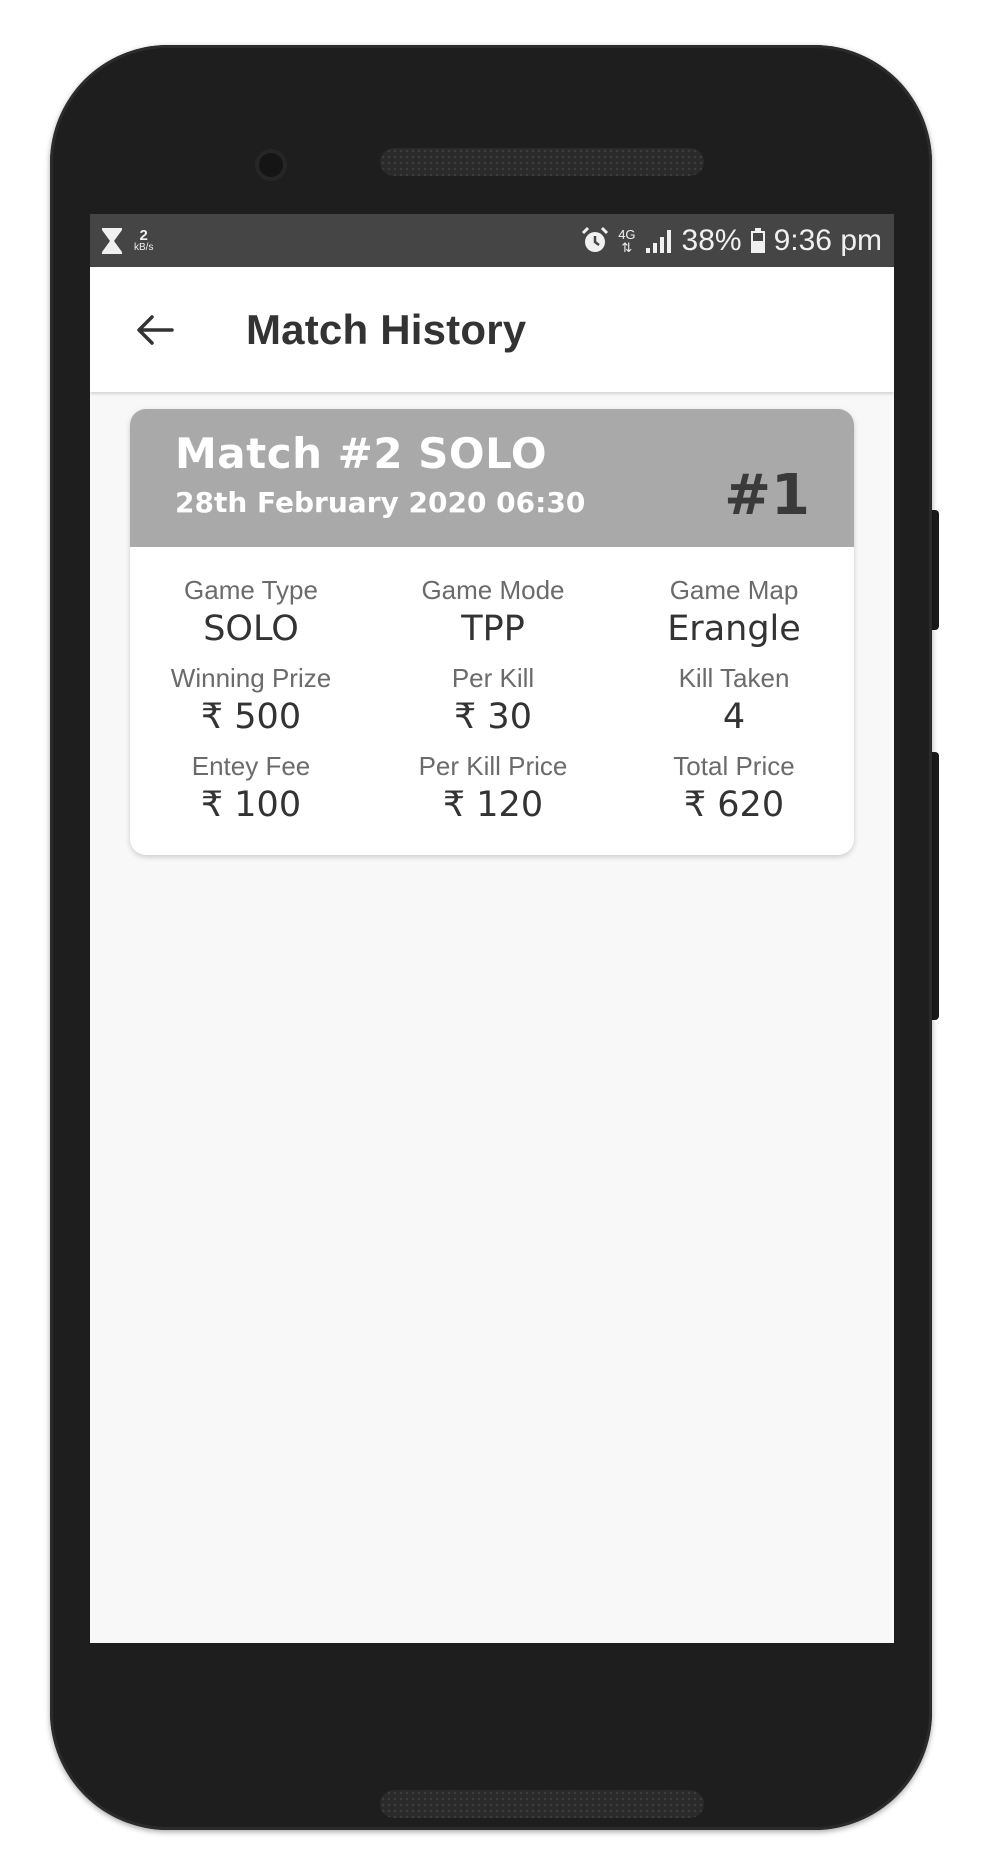 This screenshot has height=1875, width=994. Describe the element at coordinates (493, 717) in the screenshot. I see `stat-value: ₹ 30` at that location.